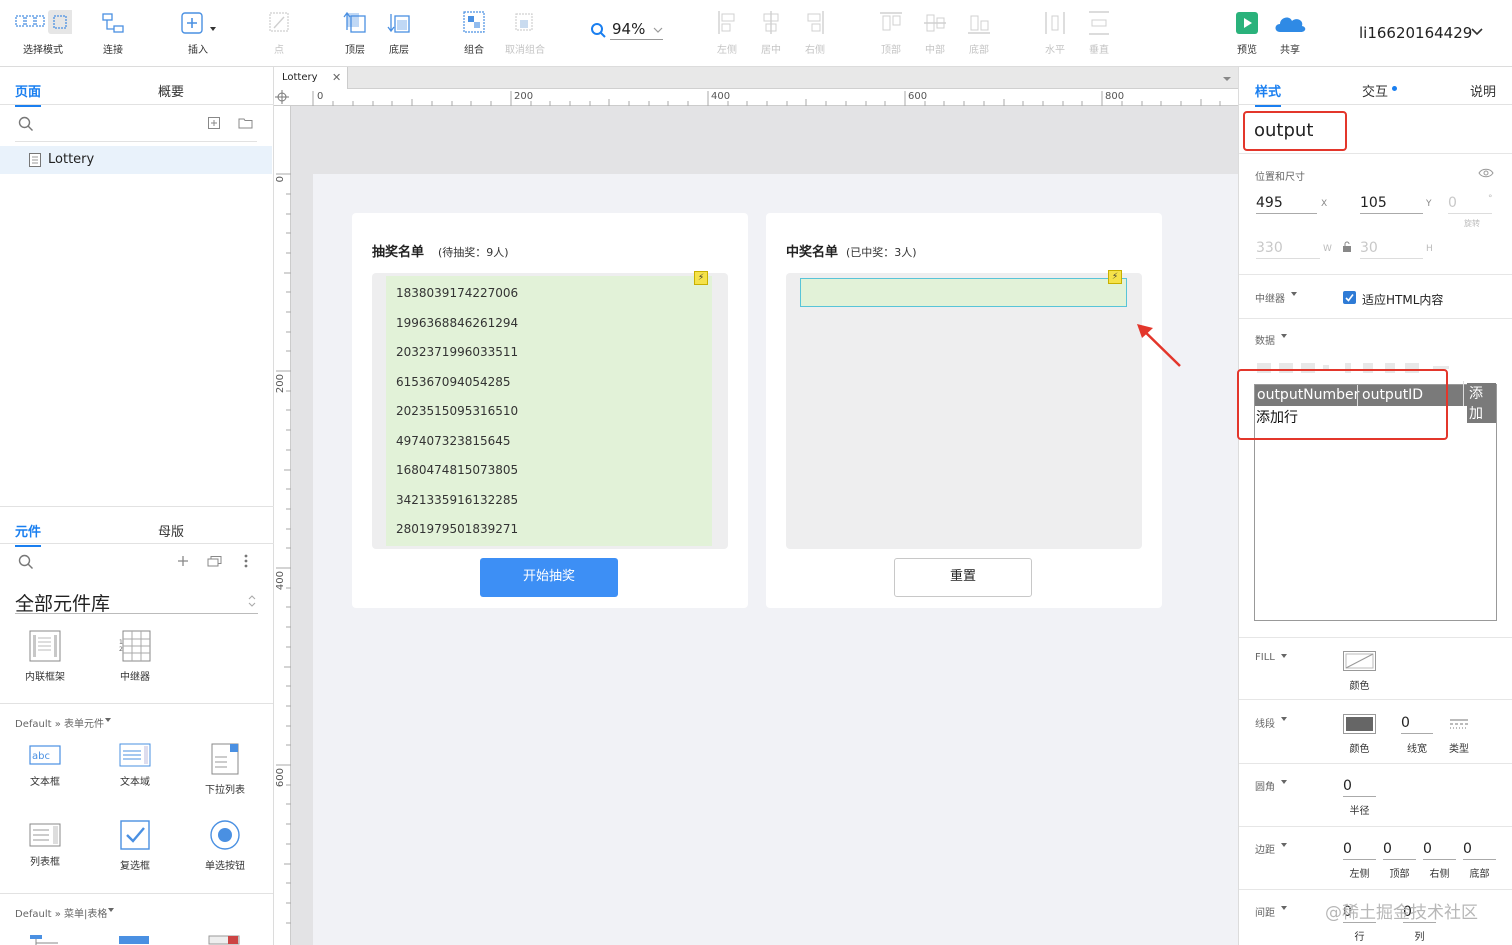 This screenshot has width=1512, height=945. What do you see at coordinates (135, 677) in the screenshot?
I see `widget-label: 中继器` at bounding box center [135, 677].